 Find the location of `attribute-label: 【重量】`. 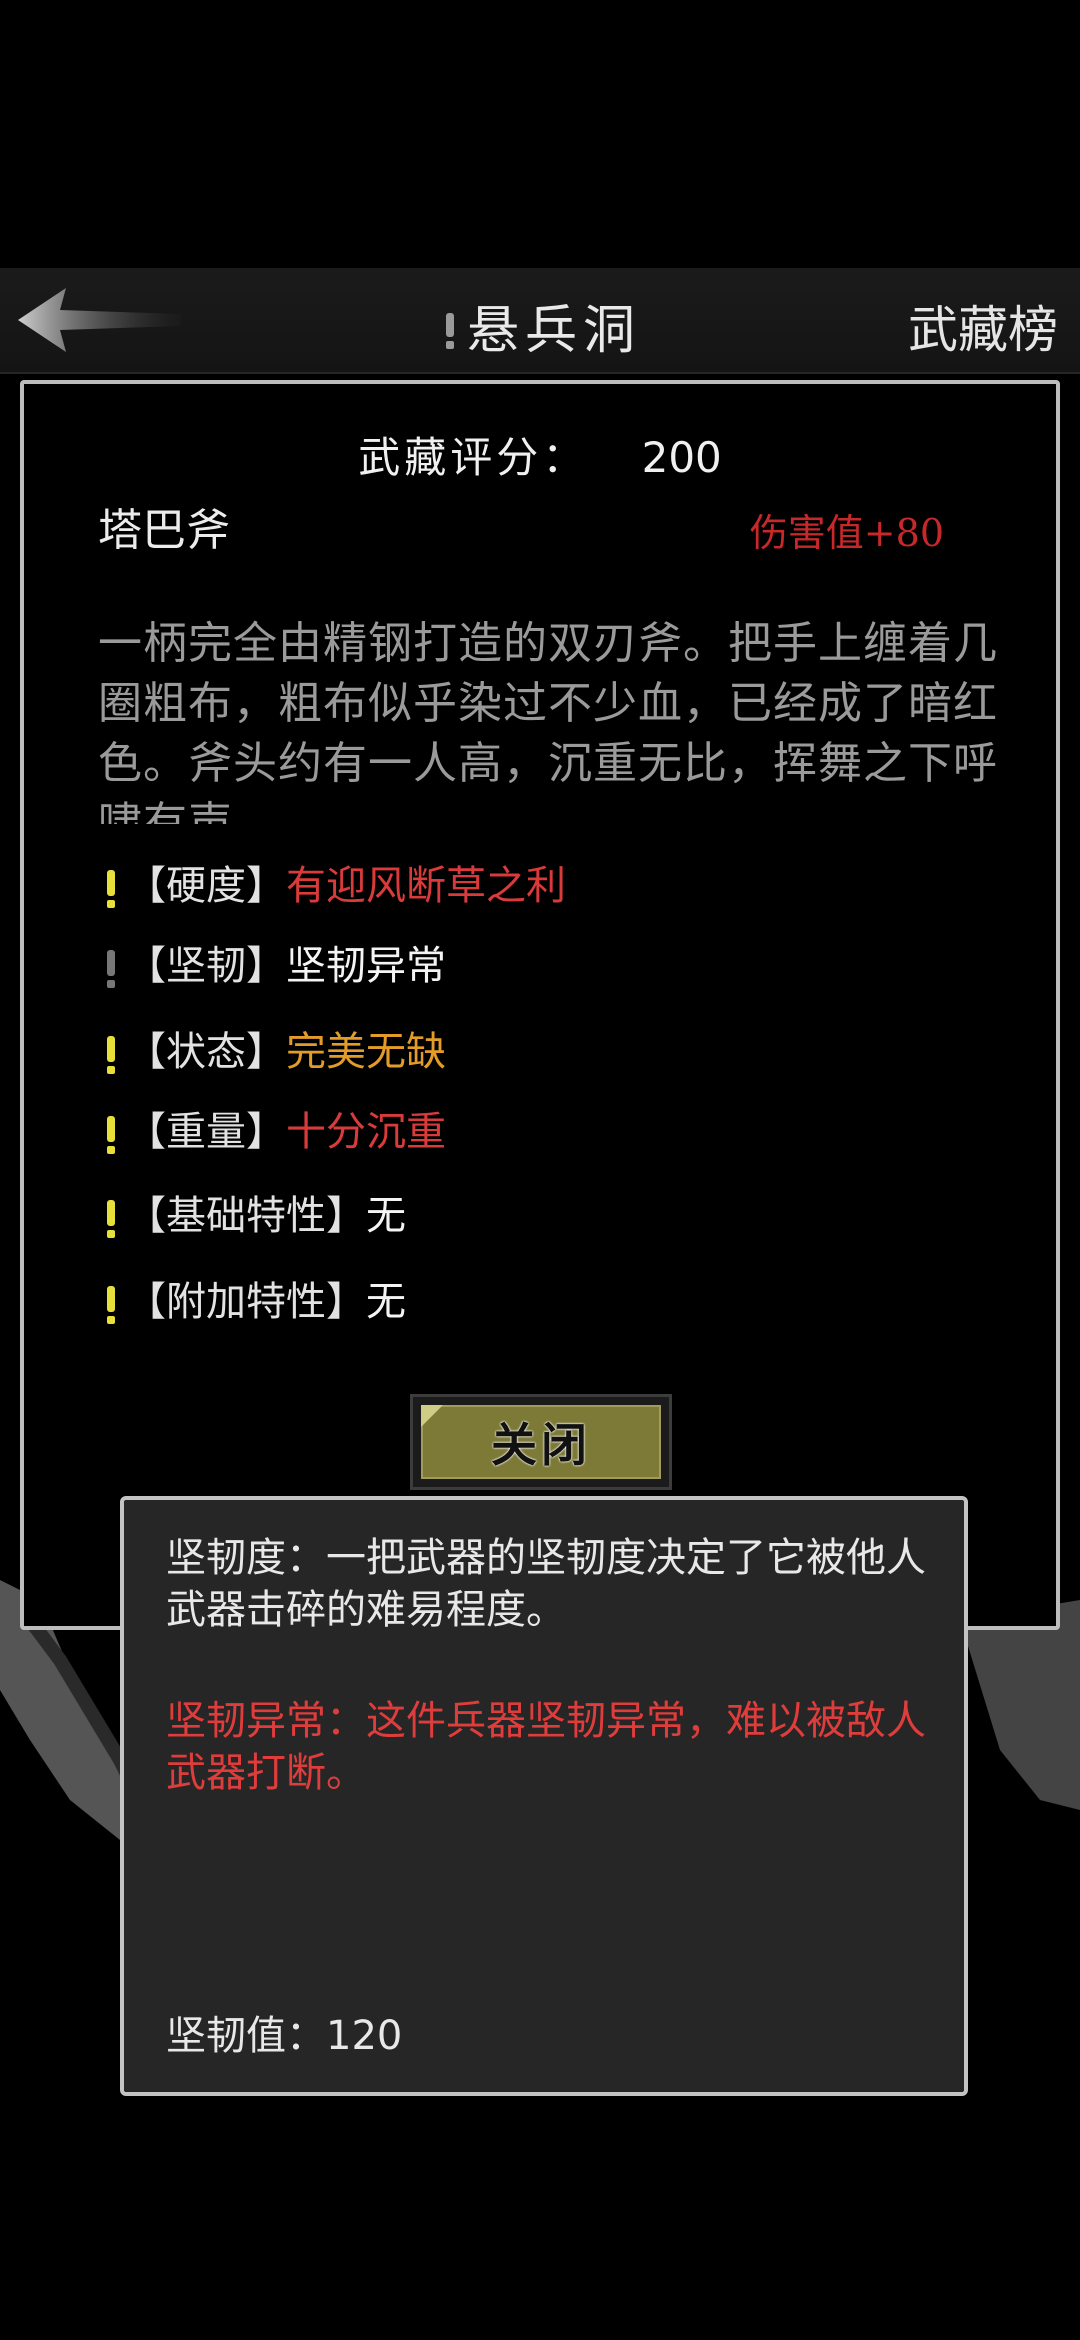

attribute-label: 【重量】 is located at coordinates (206, 1132).